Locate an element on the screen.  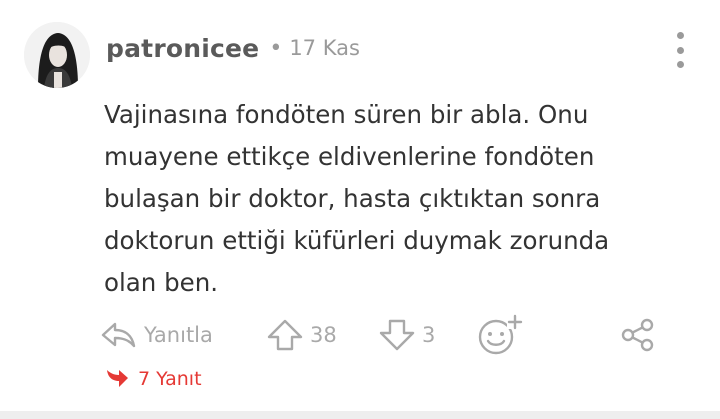
reply-label: Yanıtla is located at coordinates (178, 335).